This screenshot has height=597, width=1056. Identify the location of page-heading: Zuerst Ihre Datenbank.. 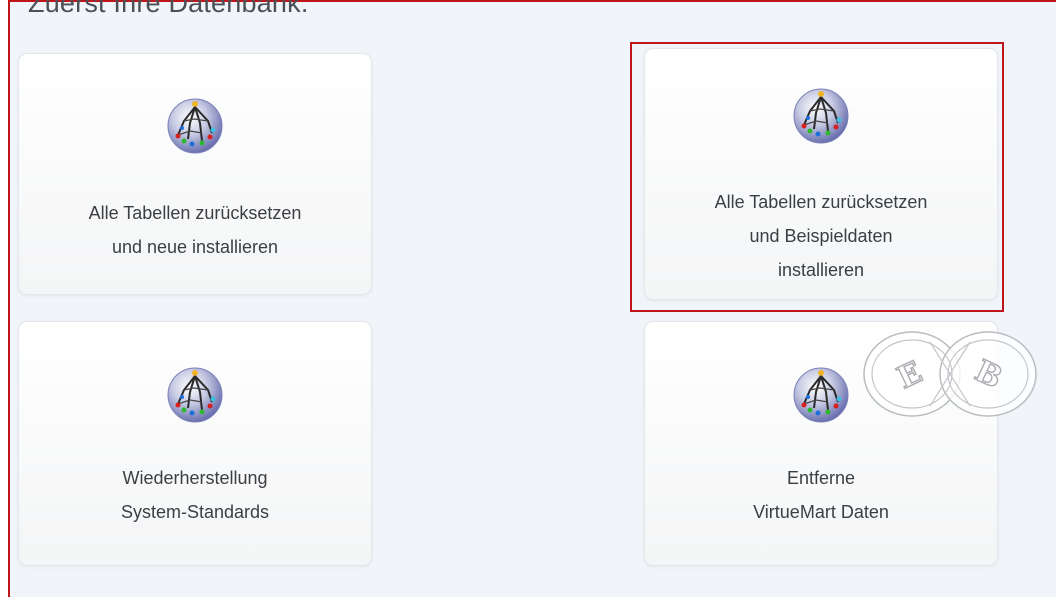
(168, 9).